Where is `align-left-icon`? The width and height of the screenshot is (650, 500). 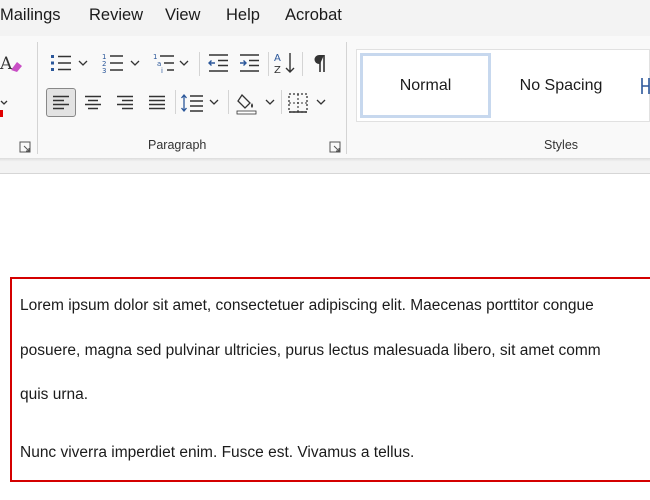
align-left-icon is located at coordinates (61, 102).